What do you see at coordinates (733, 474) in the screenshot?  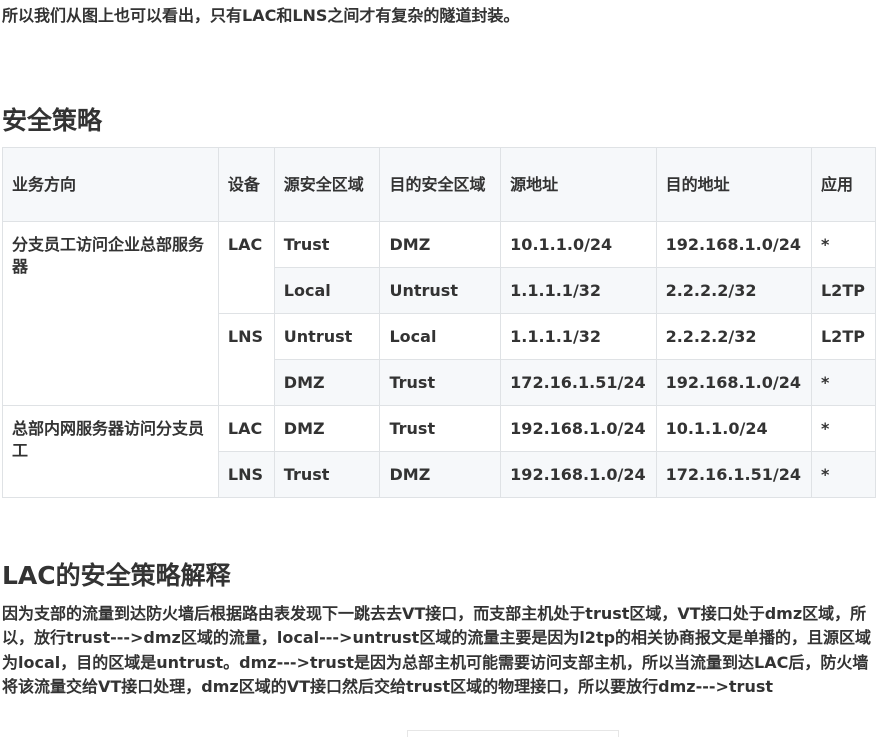 I see `dst-addr-cell: 172.16.1.51/24` at bounding box center [733, 474].